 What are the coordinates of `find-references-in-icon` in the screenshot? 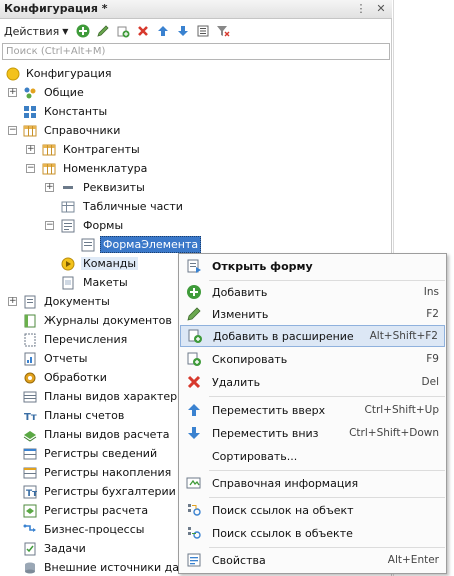 It's located at (194, 533).